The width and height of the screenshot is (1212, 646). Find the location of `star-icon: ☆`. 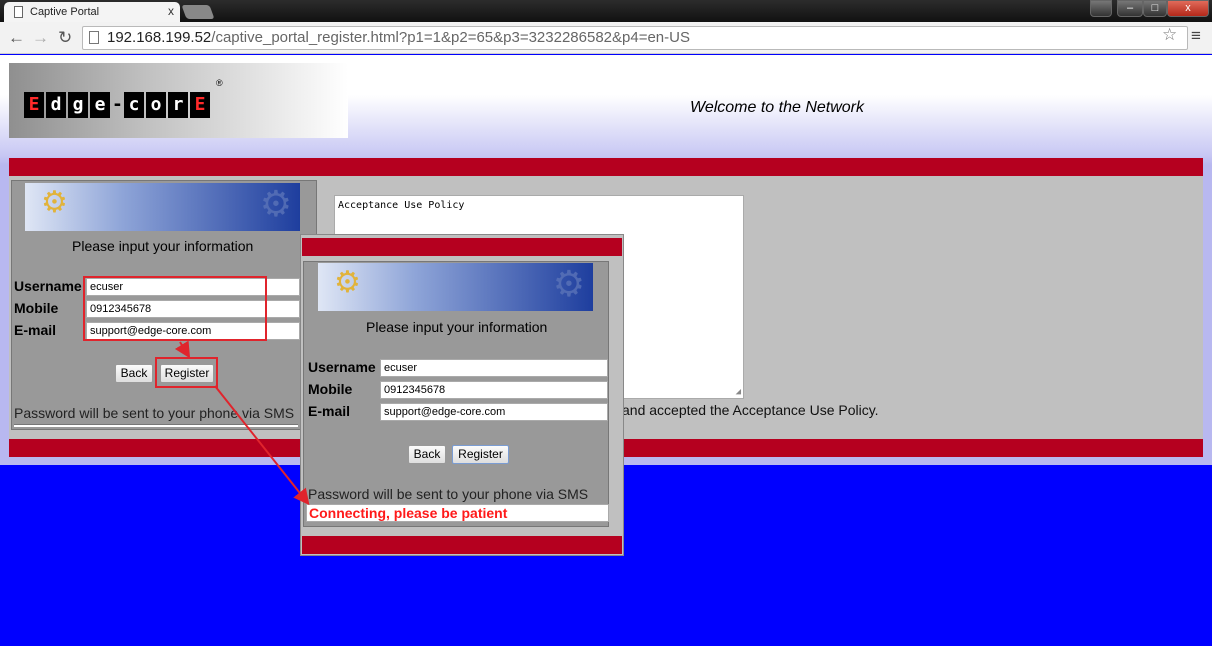

star-icon: ☆ is located at coordinates (1169, 35).